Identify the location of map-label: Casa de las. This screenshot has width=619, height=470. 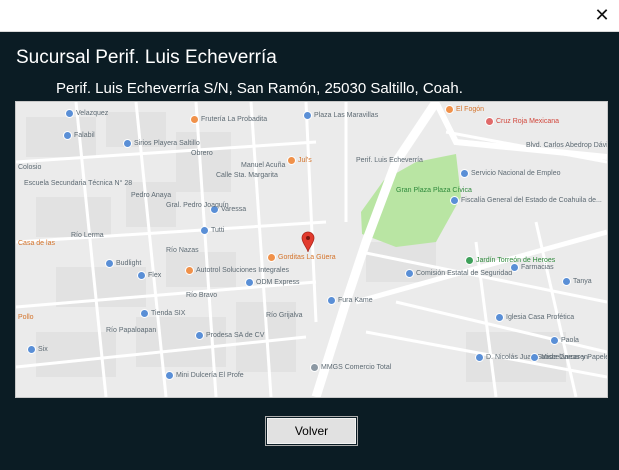
(36, 243).